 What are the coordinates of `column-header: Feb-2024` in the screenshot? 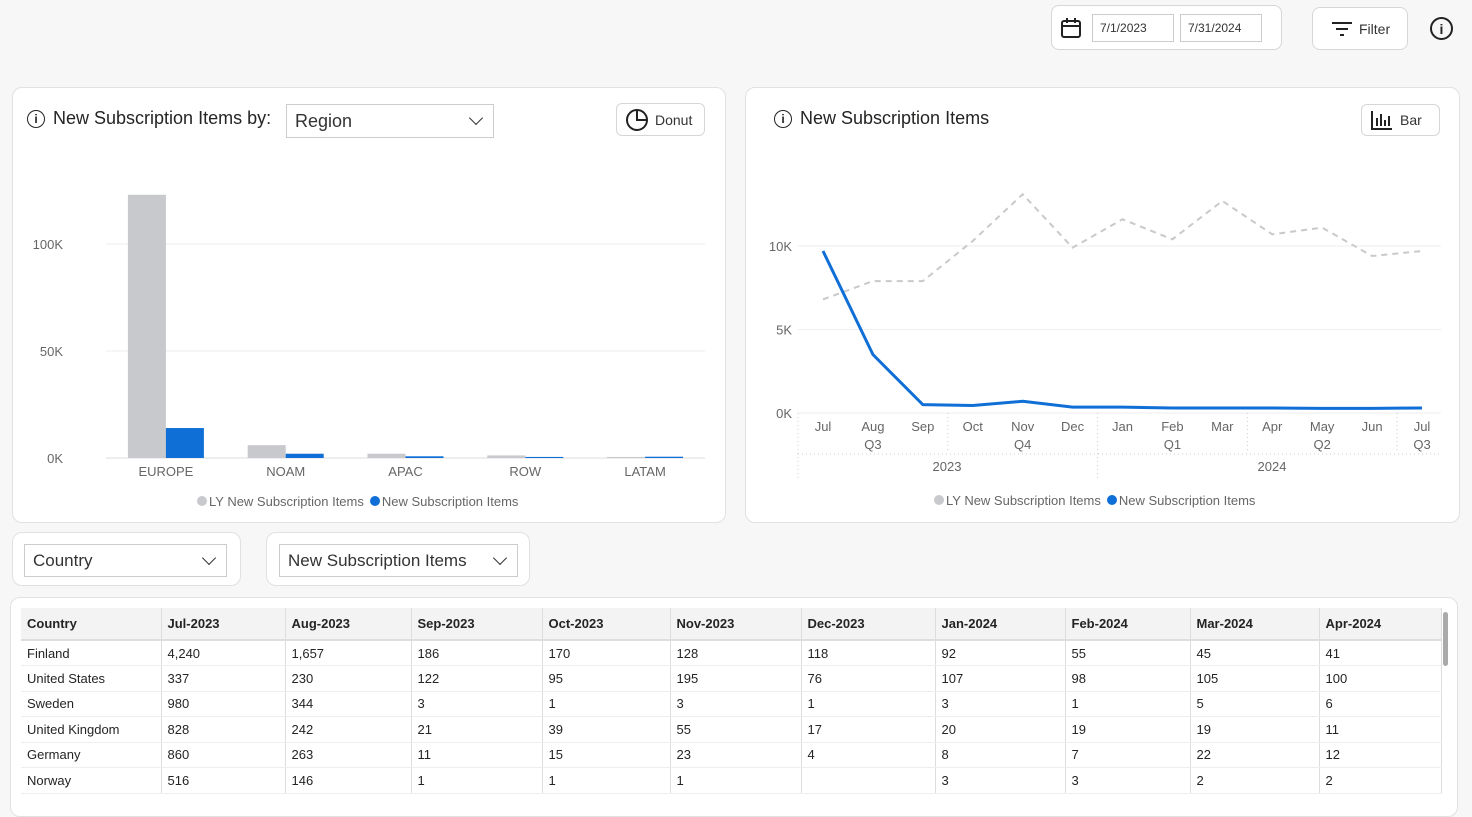 It's located at (1128, 624).